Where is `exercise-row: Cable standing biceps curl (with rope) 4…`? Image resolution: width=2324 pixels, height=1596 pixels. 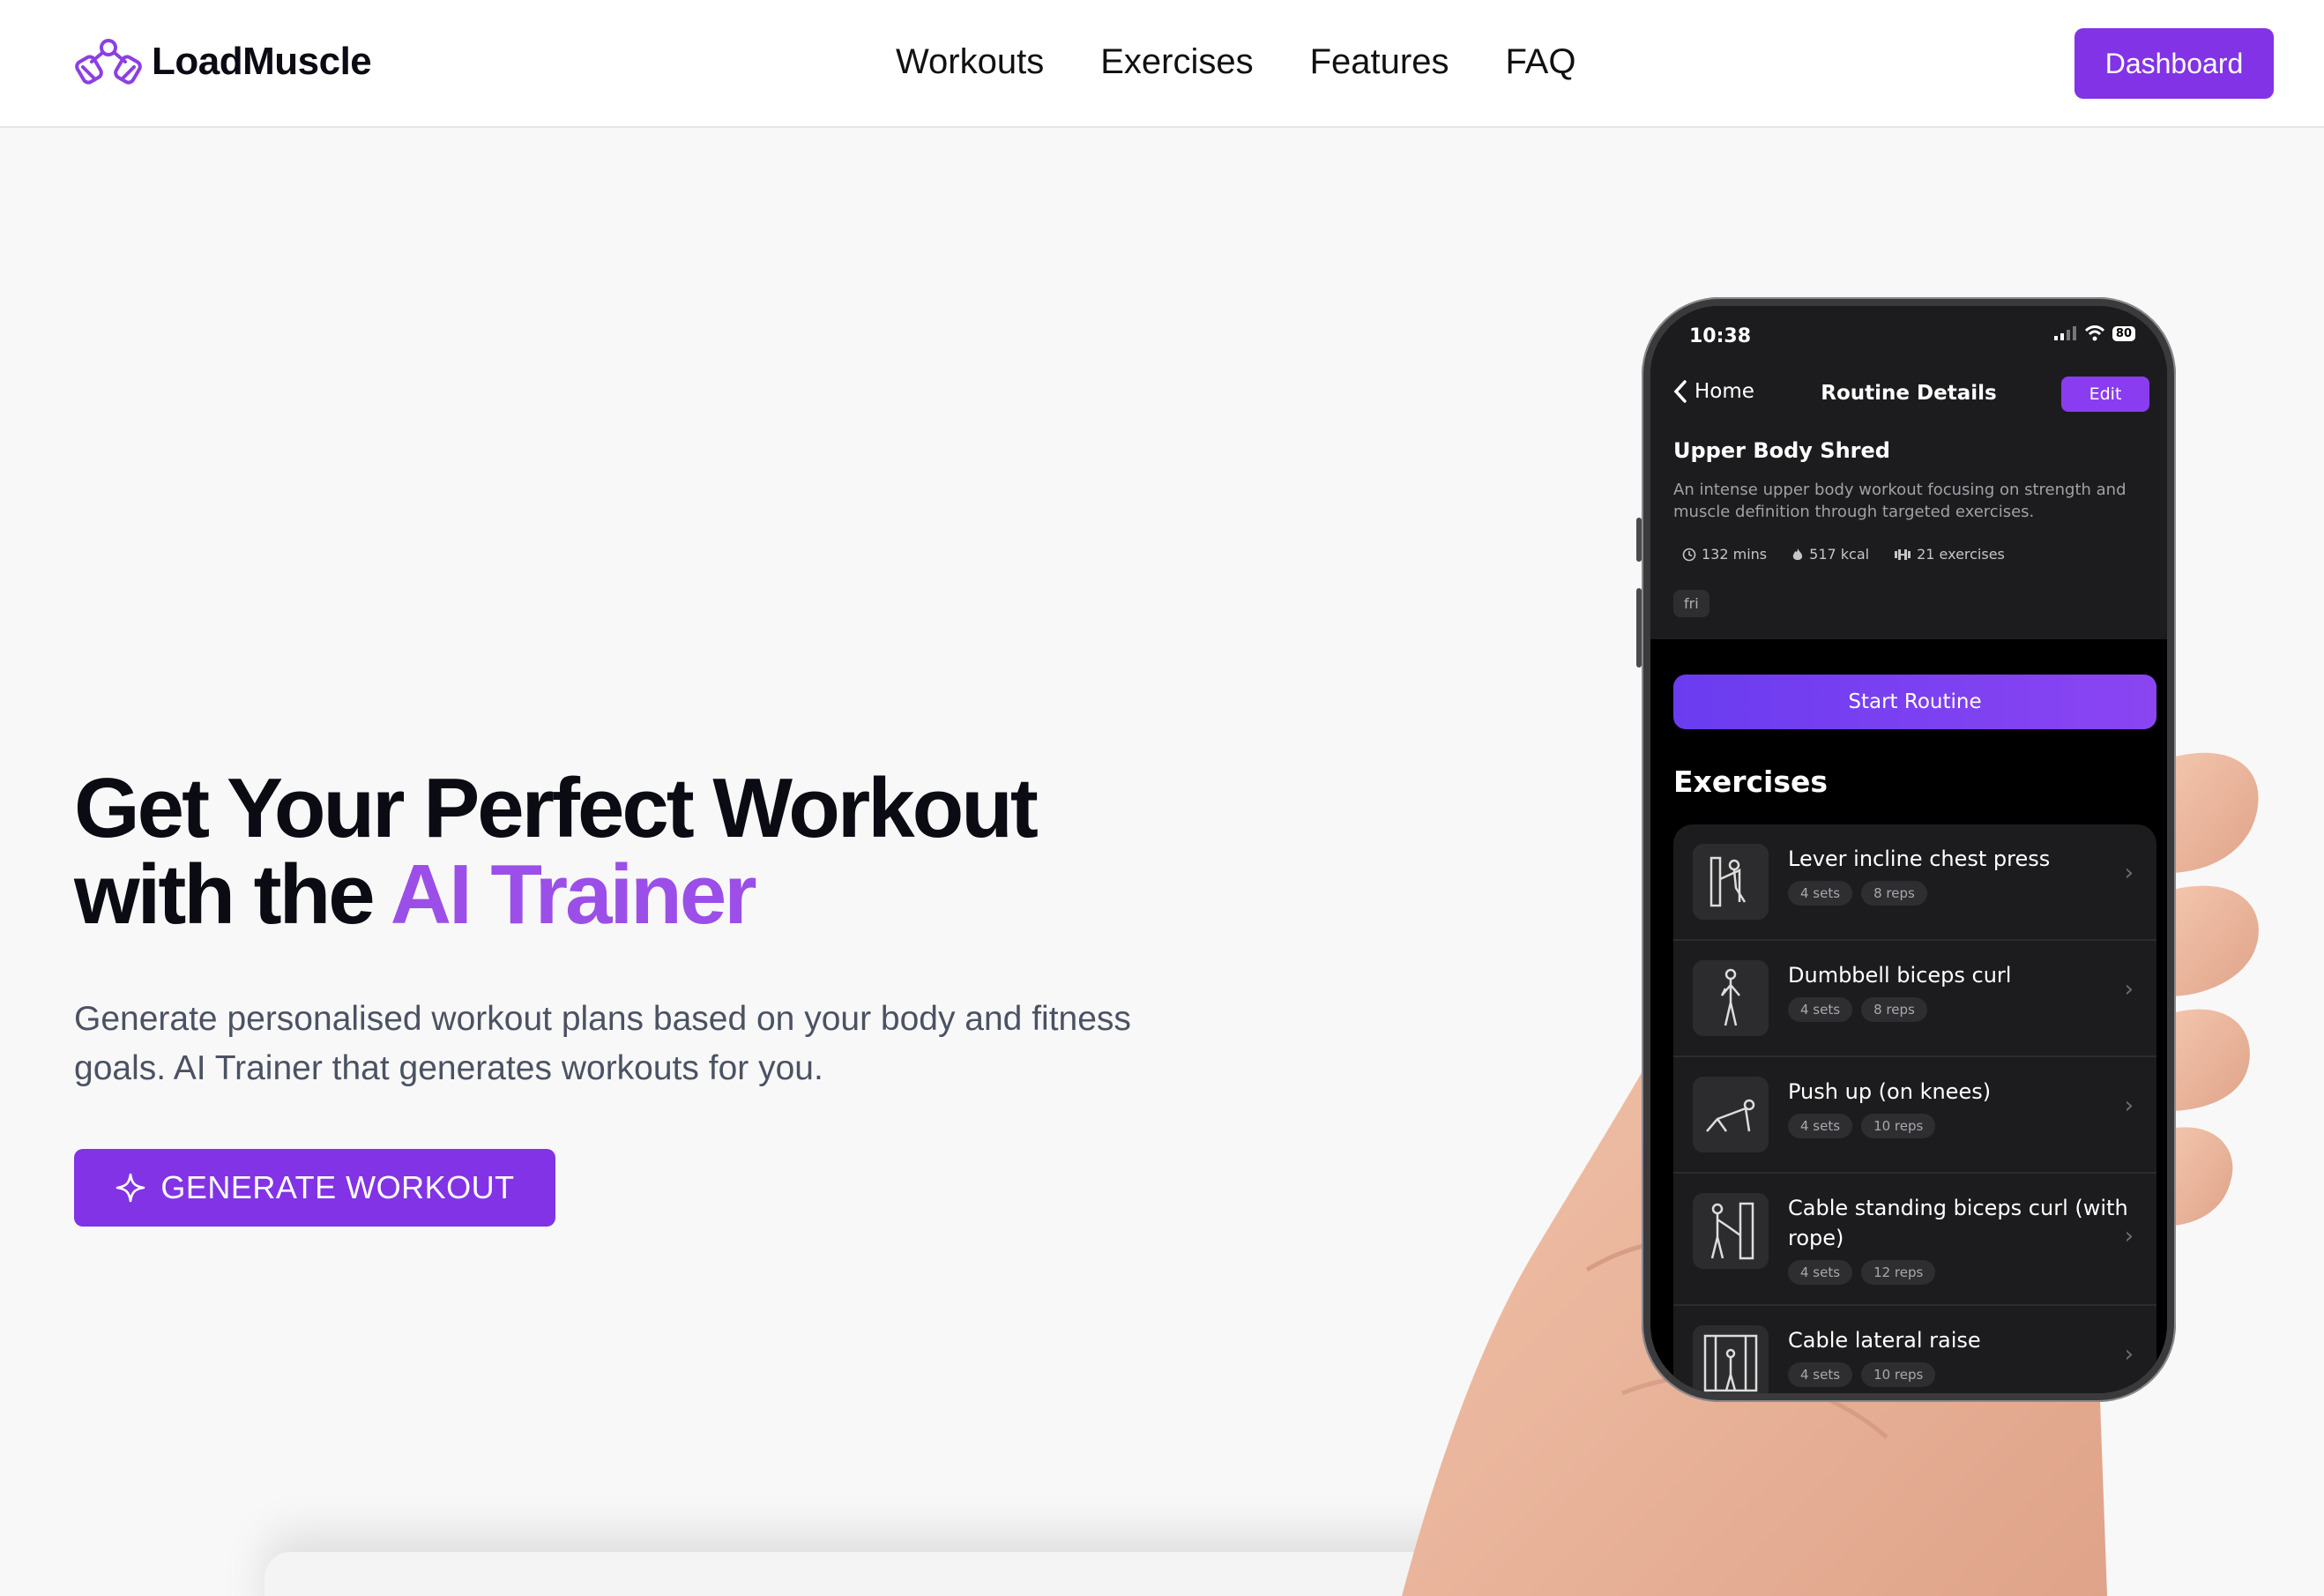 exercise-row: Cable standing biceps curl (with rope) 4… is located at coordinates (1914, 1240).